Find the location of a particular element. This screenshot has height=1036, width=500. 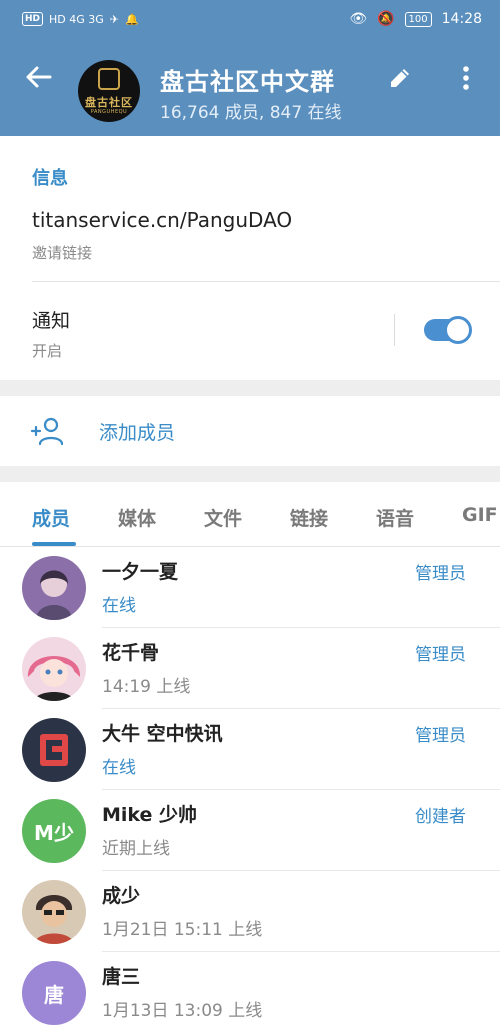

member-status: 1月13日 13:09 上线 is located at coordinates (182, 1011).